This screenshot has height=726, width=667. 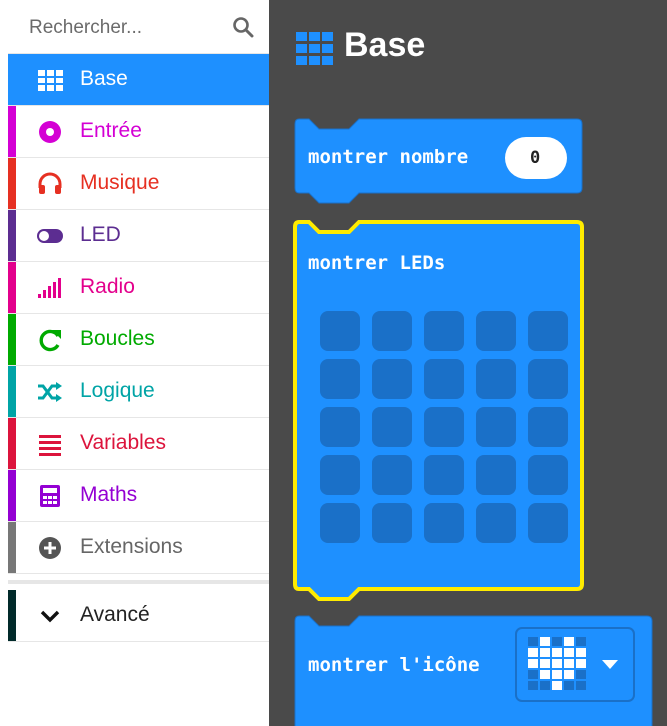 I want to click on category-label: Musique, so click(x=120, y=182).